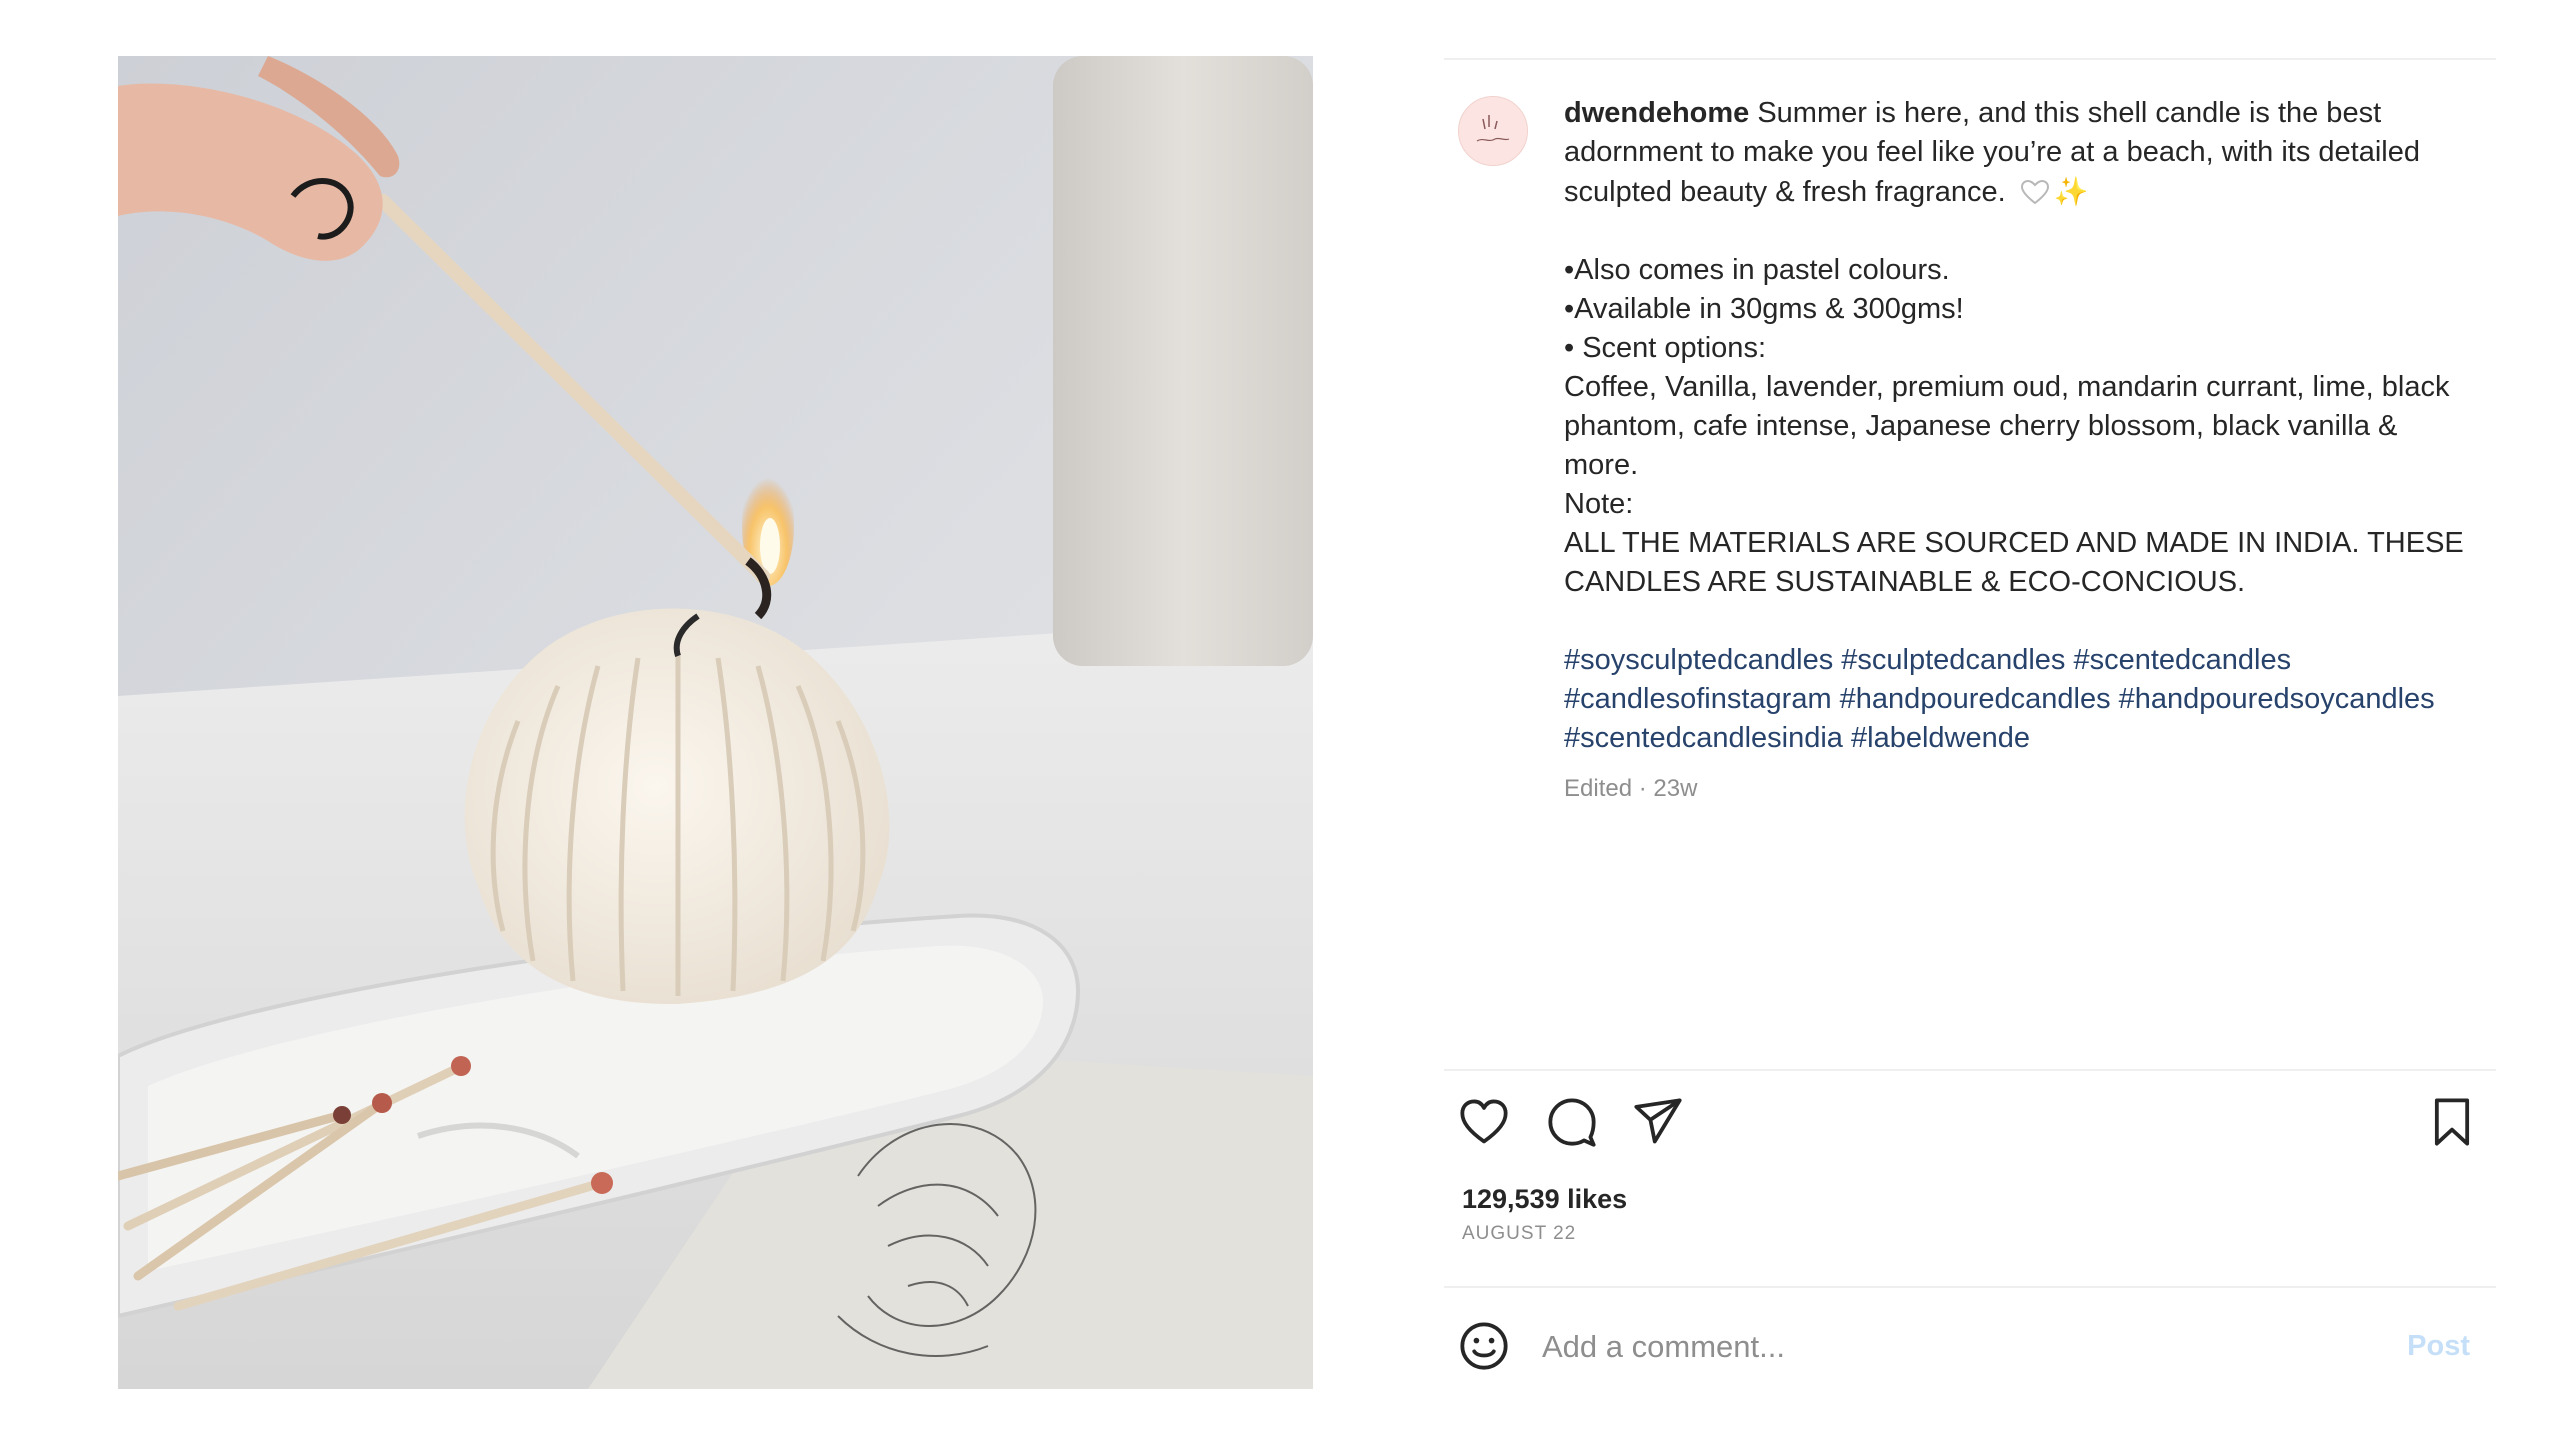  Describe the element at coordinates (2277, 699) in the screenshot. I see `hashtag-link: #handpouredsoycandles` at that location.